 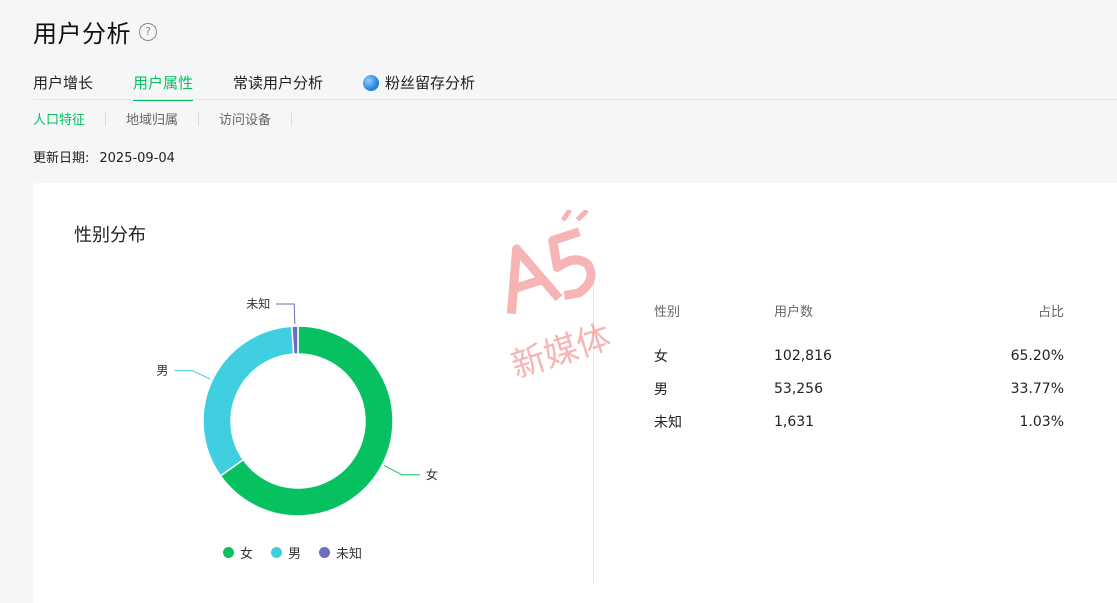 I want to click on cell-gender: 女, so click(x=661, y=356).